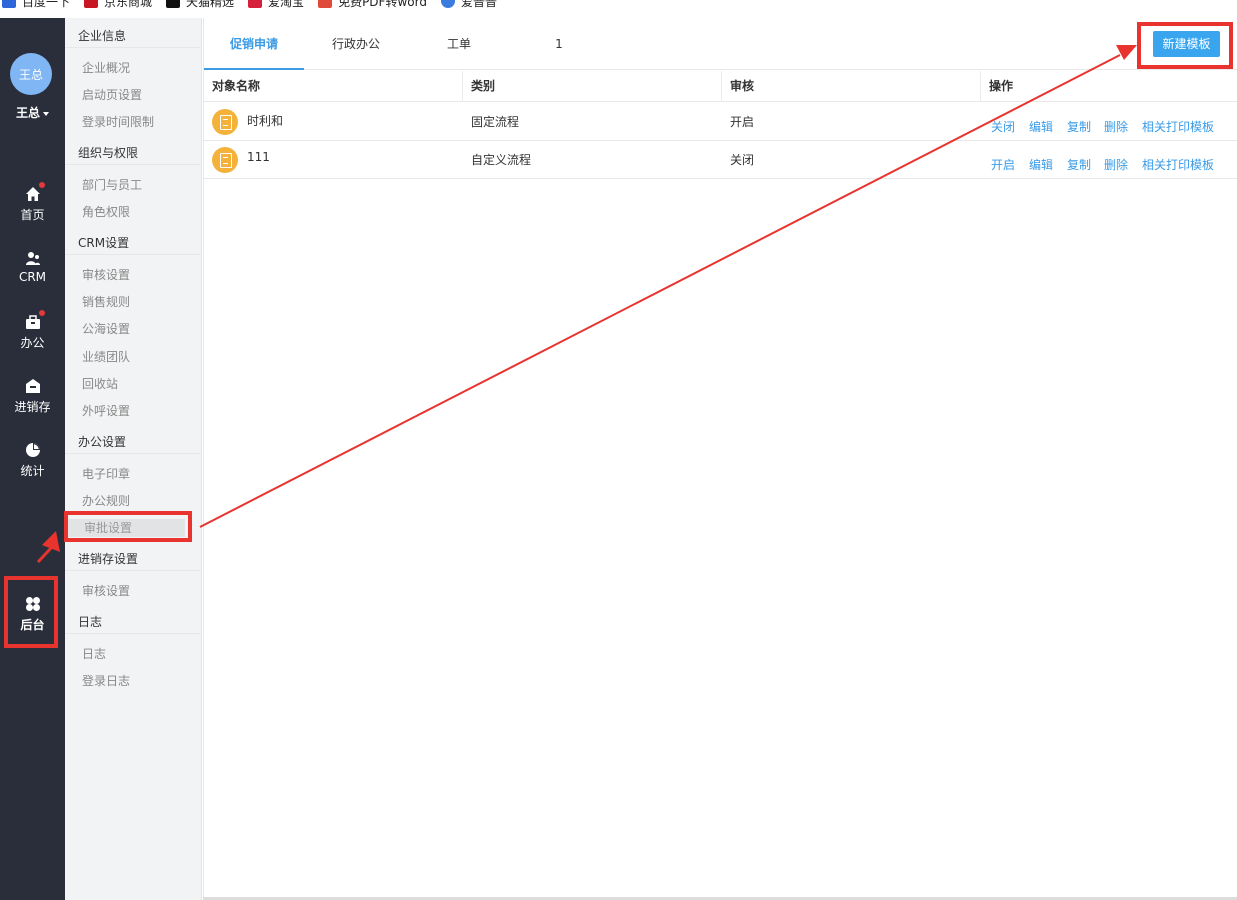  What do you see at coordinates (286, 4) in the screenshot?
I see `bookmark-label: 爱淘宝` at bounding box center [286, 4].